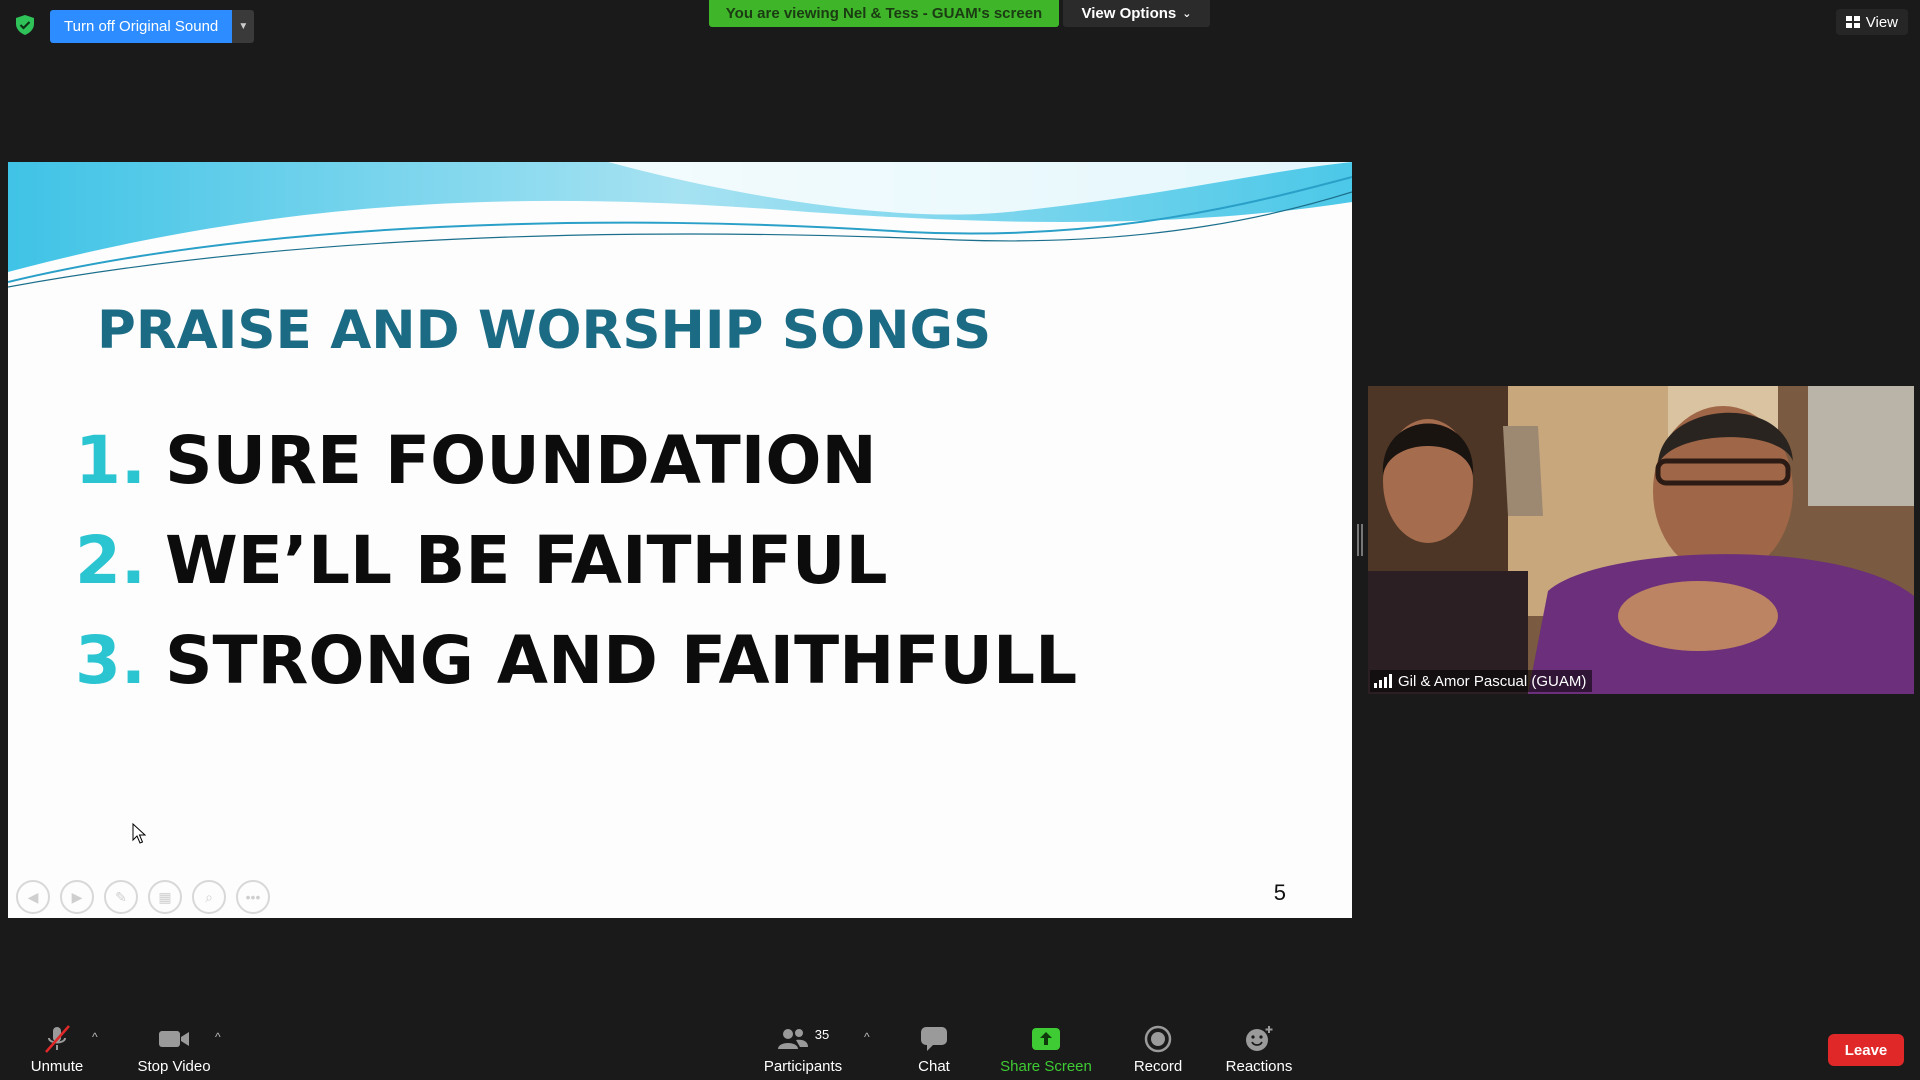 The image size is (1920, 1080). What do you see at coordinates (57, 1039) in the screenshot?
I see `microphone-muted-icon` at bounding box center [57, 1039].